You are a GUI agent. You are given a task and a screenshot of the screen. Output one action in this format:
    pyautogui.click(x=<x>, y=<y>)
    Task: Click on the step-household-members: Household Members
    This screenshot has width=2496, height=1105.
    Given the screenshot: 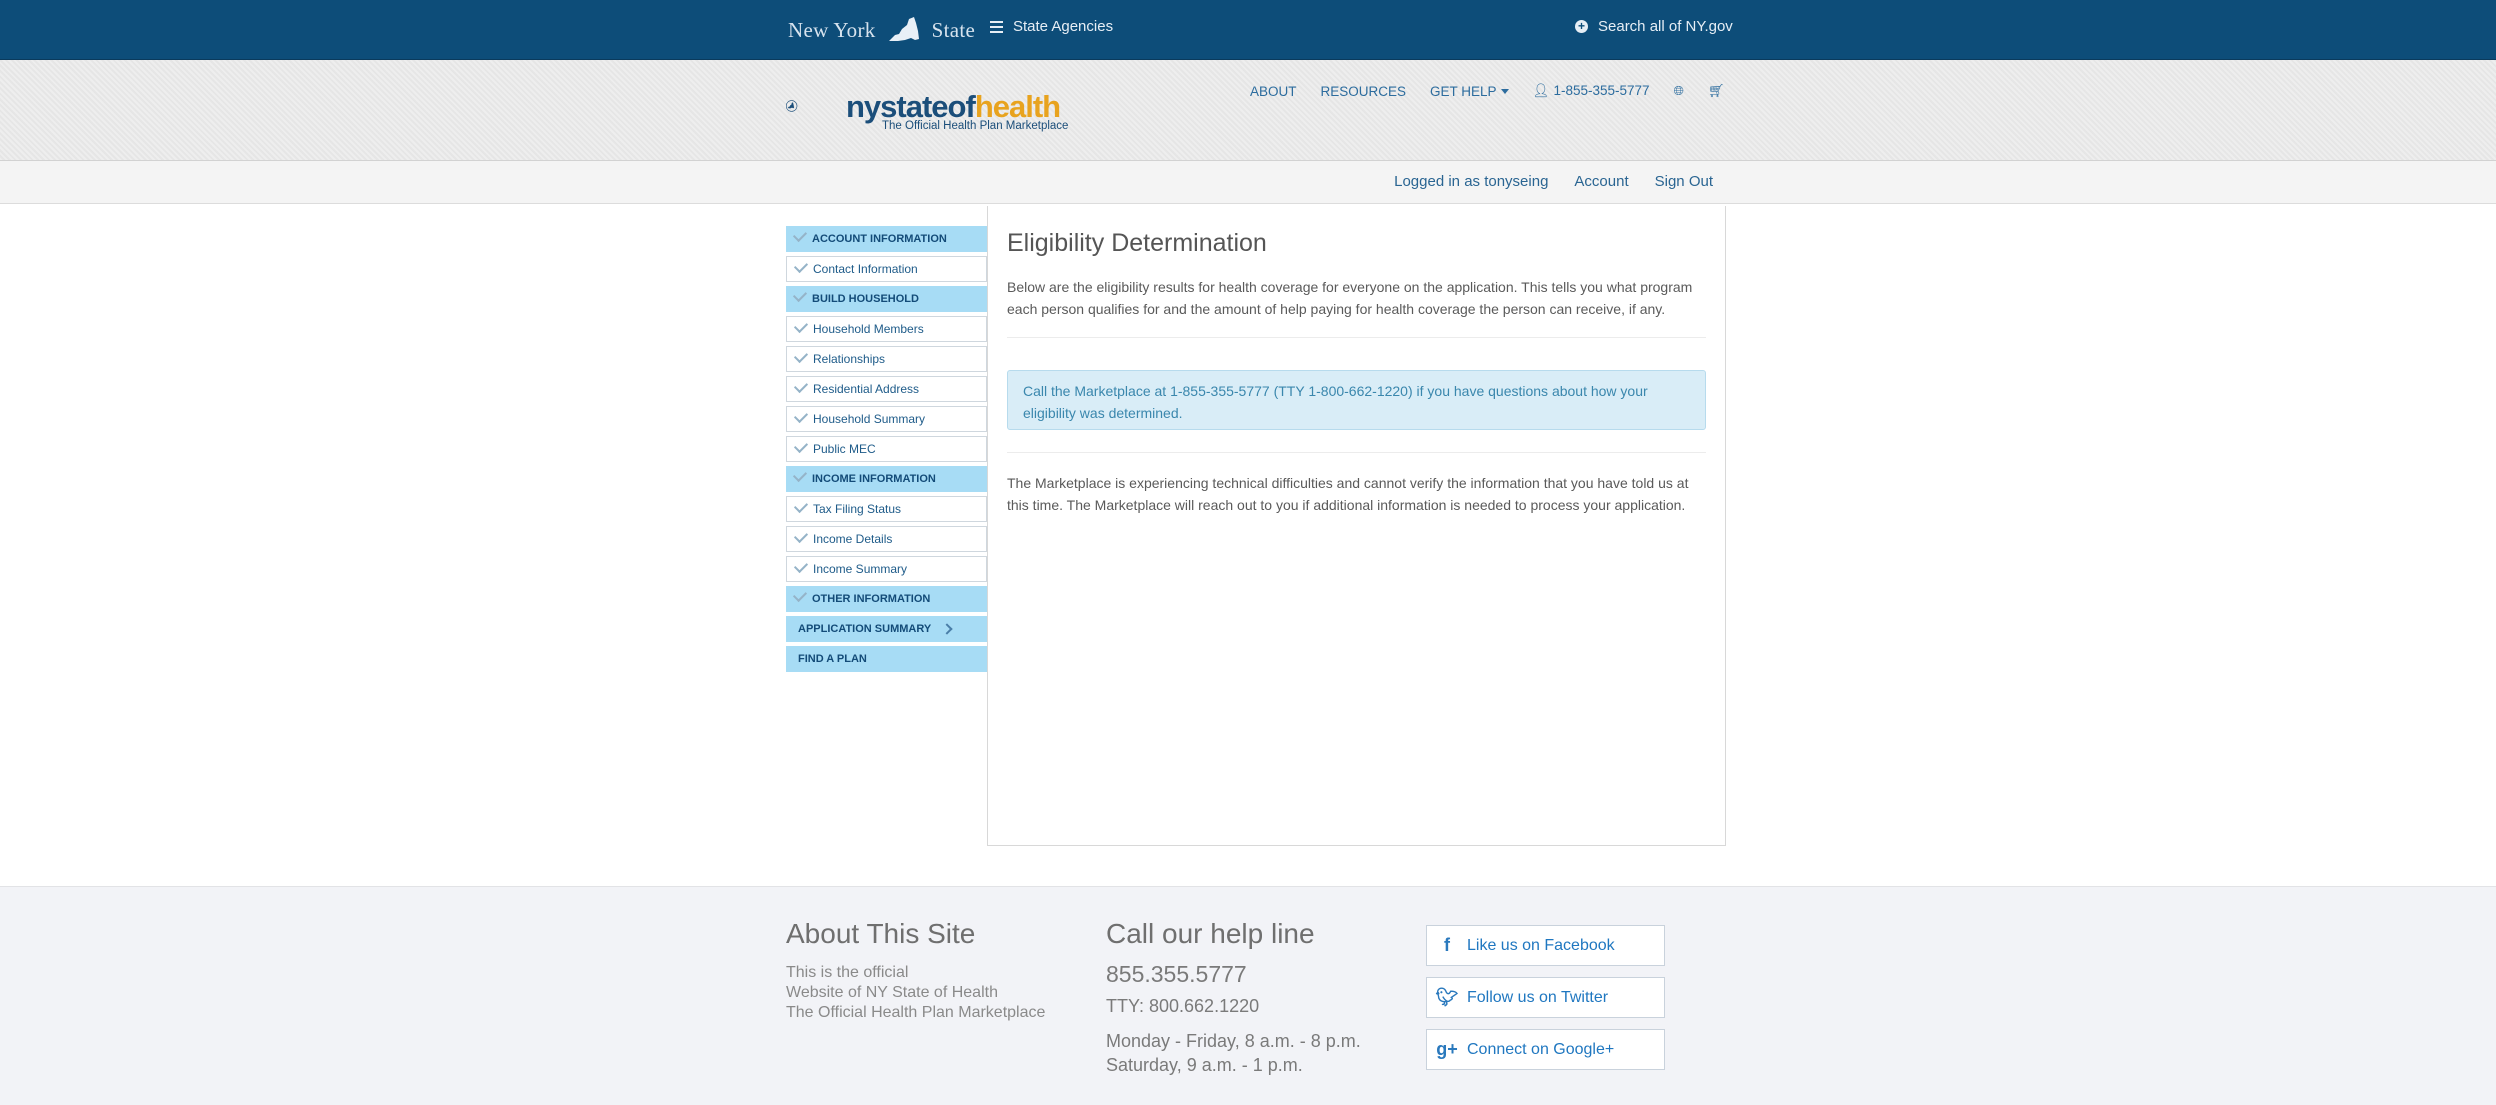 What is the action you would take?
    pyautogui.click(x=886, y=329)
    